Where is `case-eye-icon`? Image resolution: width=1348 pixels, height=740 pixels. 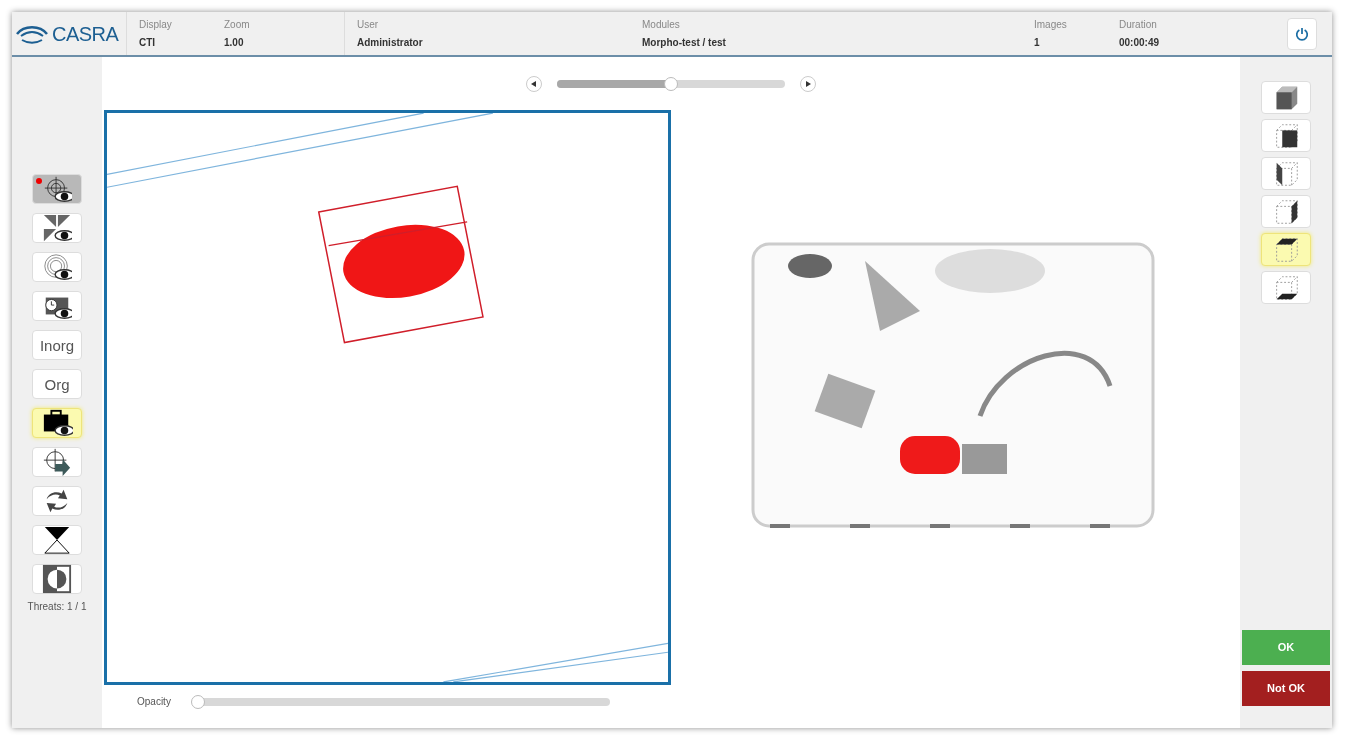 case-eye-icon is located at coordinates (57, 423).